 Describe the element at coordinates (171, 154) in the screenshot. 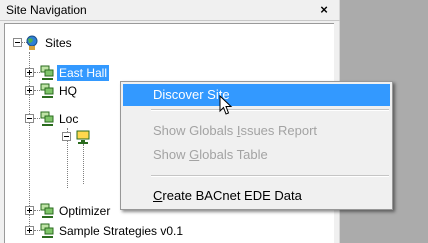

I see `menu-item-label: Show` at that location.